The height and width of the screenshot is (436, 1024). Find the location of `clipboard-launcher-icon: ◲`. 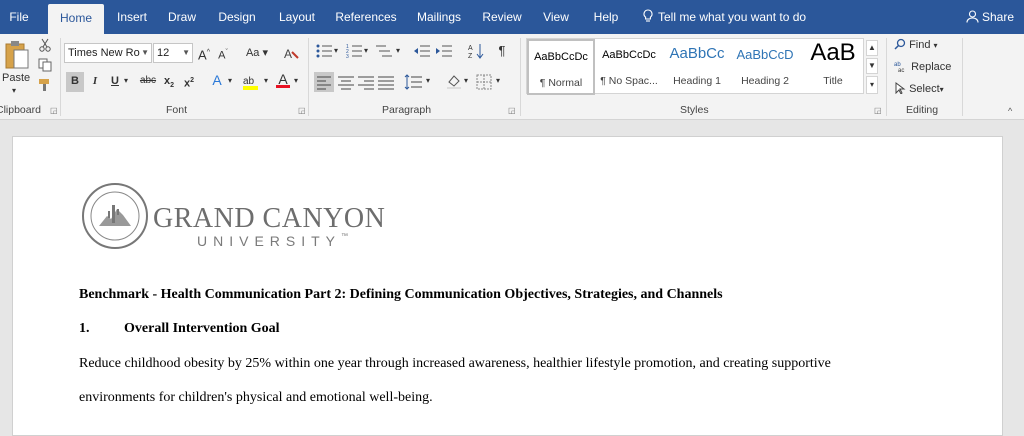

clipboard-launcher-icon: ◲ is located at coordinates (54, 110).